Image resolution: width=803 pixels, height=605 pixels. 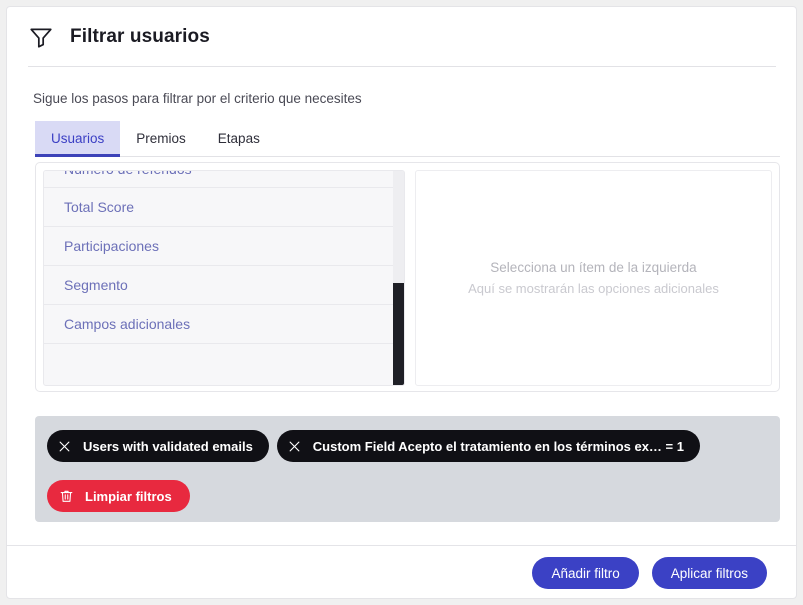 I want to click on dialog-footer: Añadir filtro Aplicar filtros, so click(x=401, y=572).